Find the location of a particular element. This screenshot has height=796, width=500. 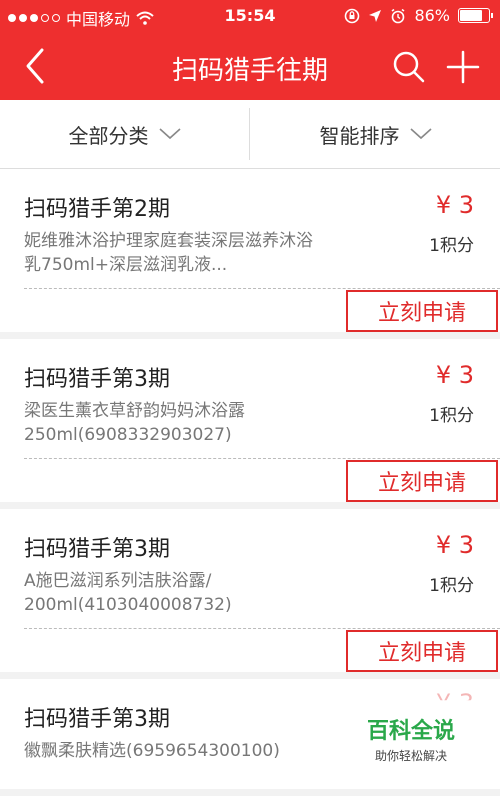

sort-filter-dropdown: 智能排序 is located at coordinates (375, 134).